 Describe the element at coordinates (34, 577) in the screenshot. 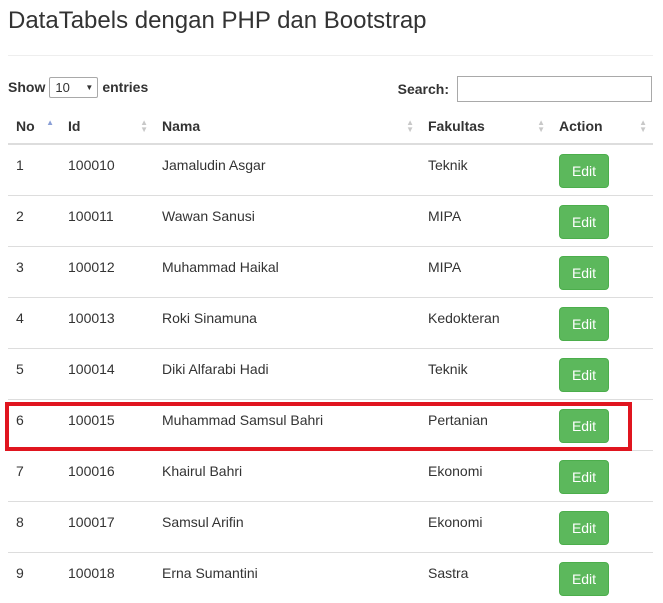

I see `cell-no: 9` at that location.